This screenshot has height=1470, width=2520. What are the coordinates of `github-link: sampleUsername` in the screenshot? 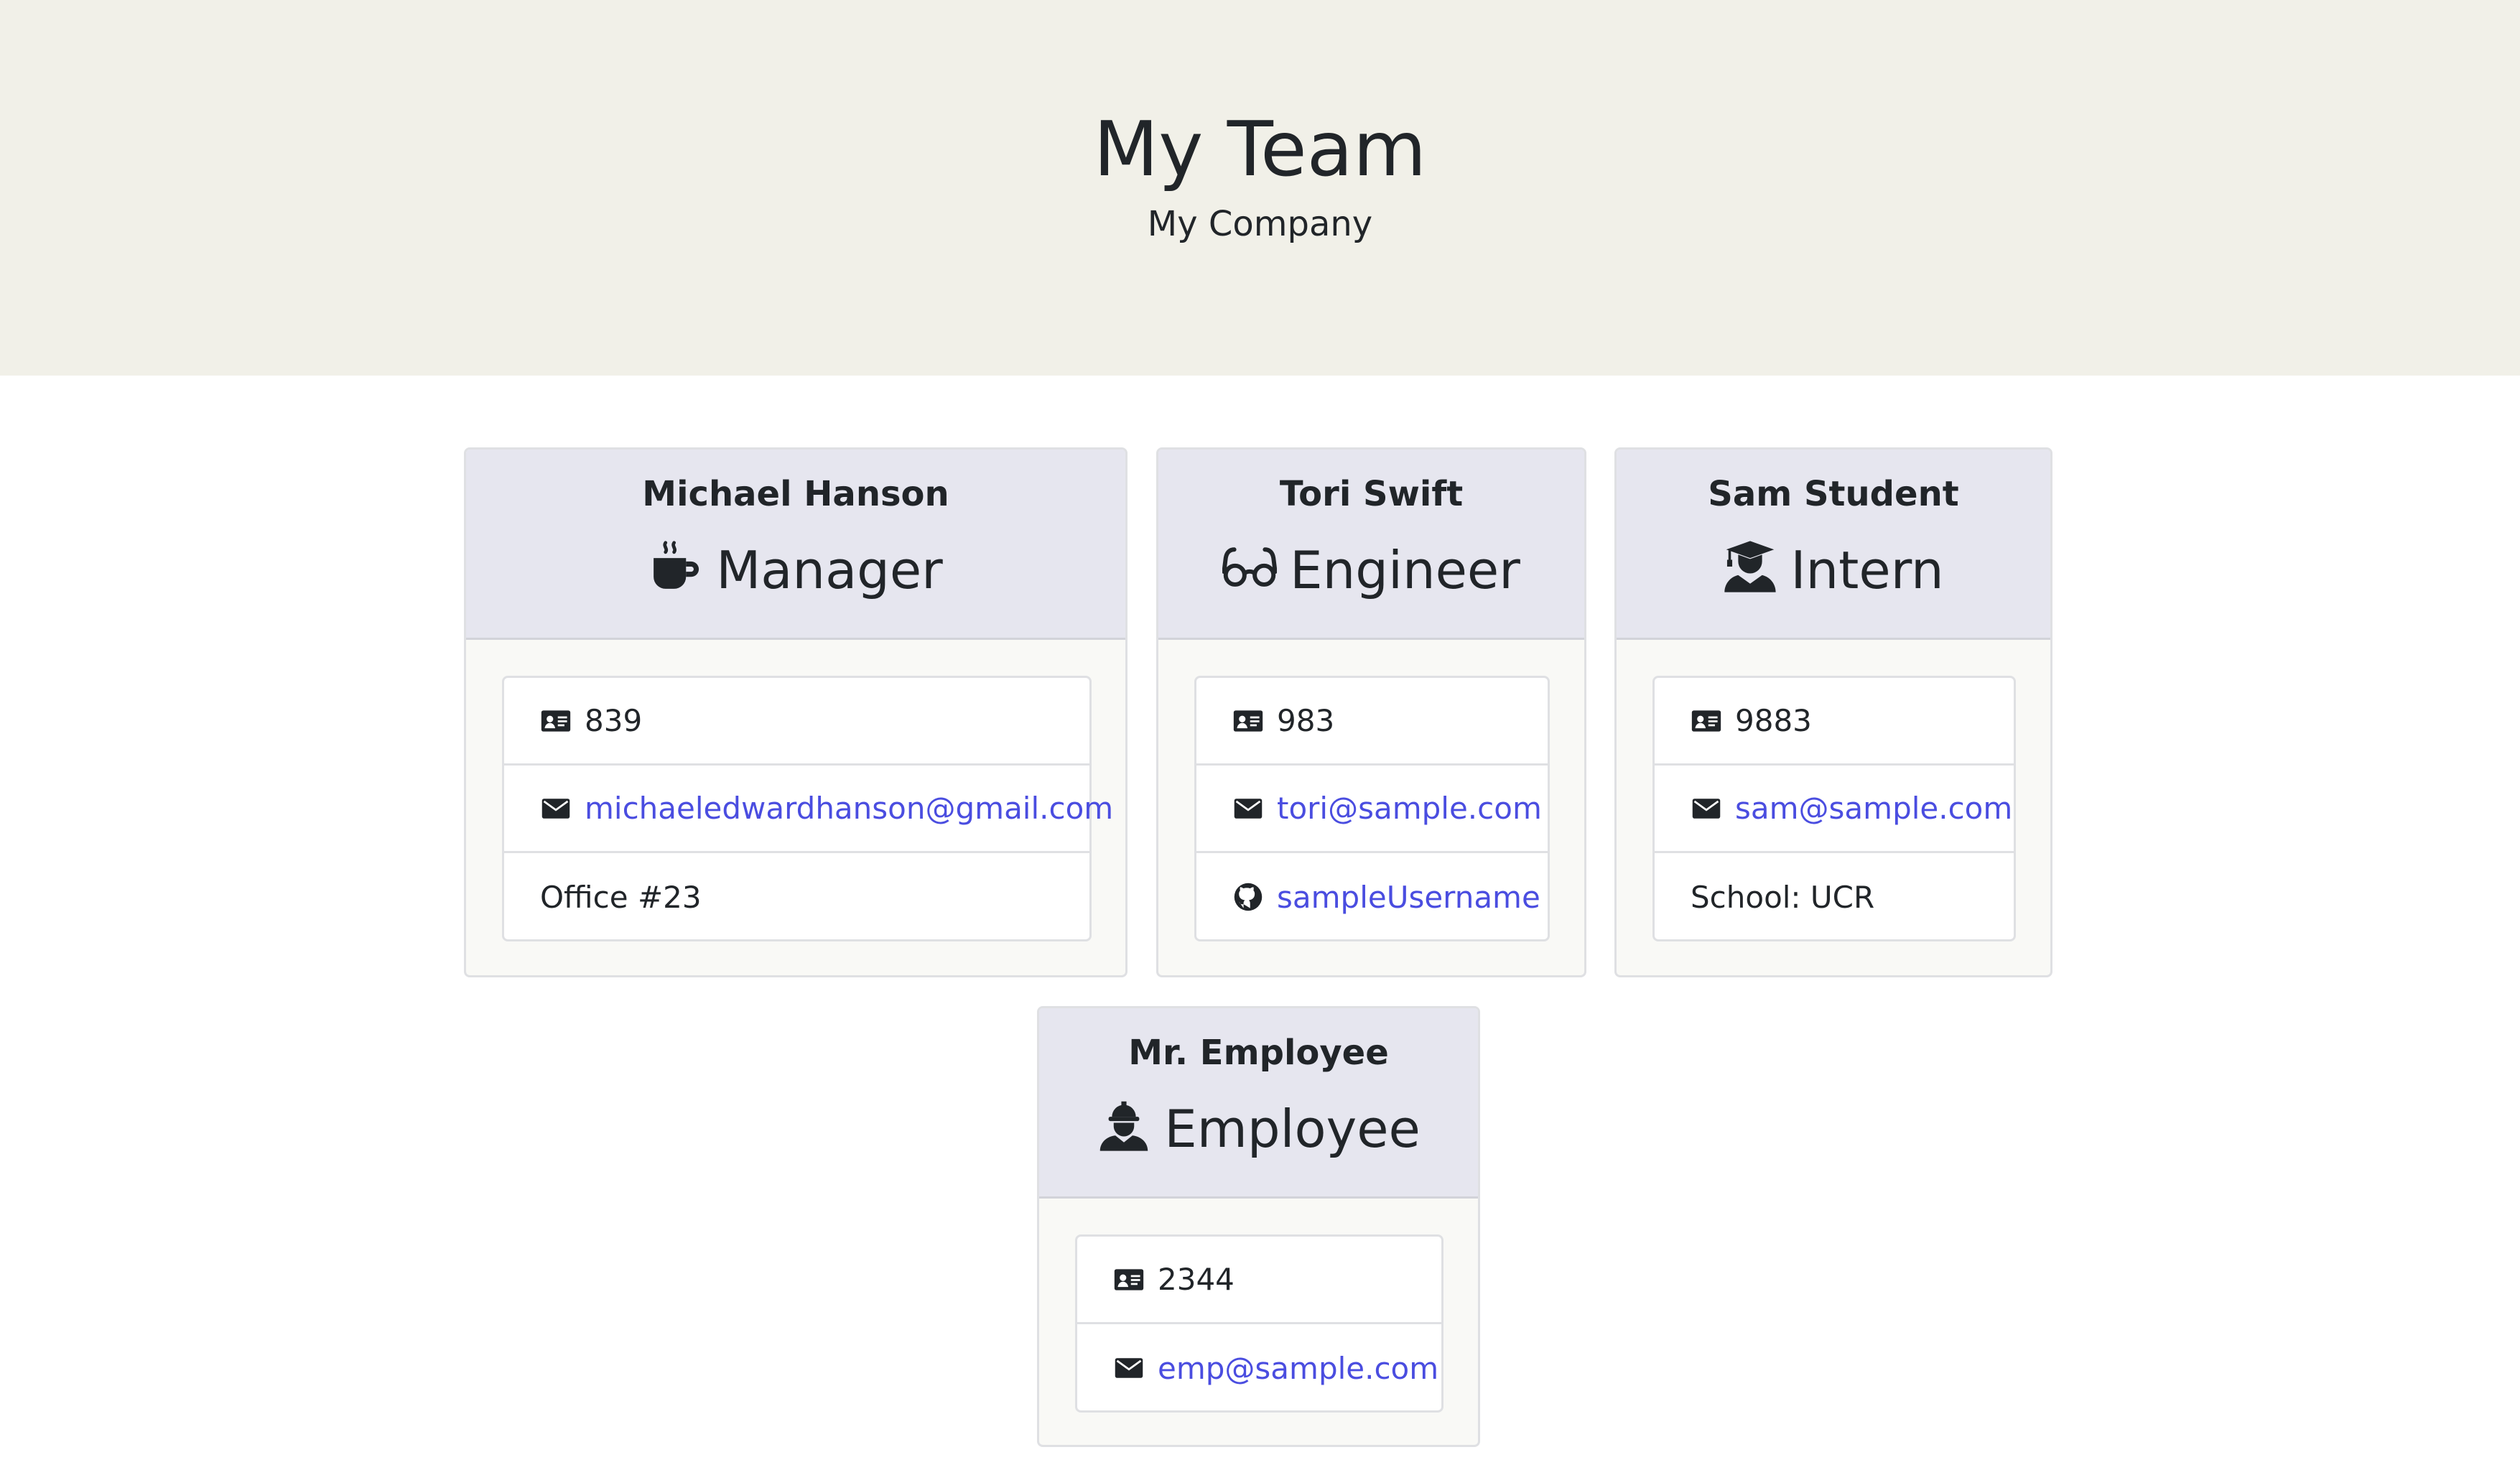 It's located at (1408, 897).